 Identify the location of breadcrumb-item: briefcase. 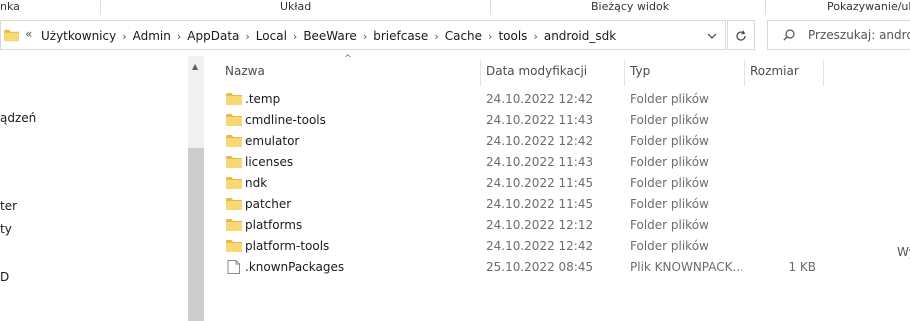
(400, 36).